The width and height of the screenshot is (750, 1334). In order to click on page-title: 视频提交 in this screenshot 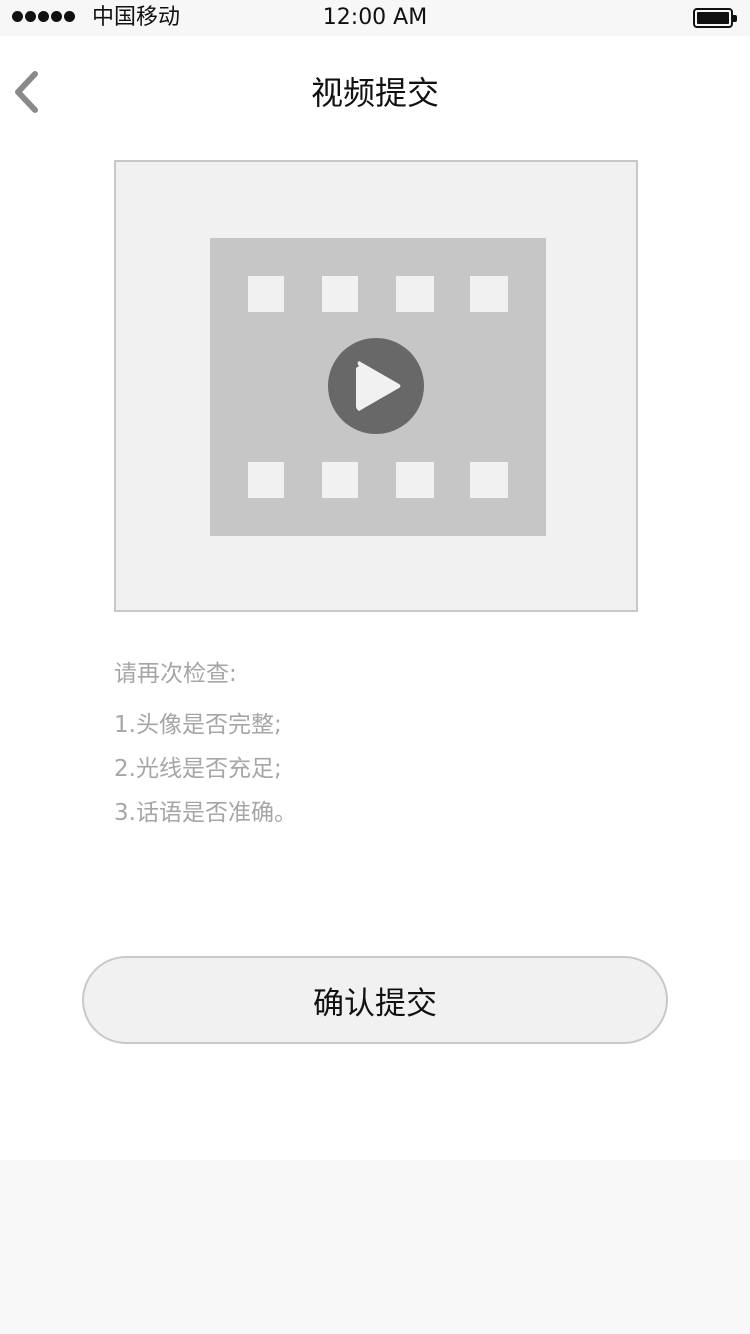, I will do `click(374, 93)`.